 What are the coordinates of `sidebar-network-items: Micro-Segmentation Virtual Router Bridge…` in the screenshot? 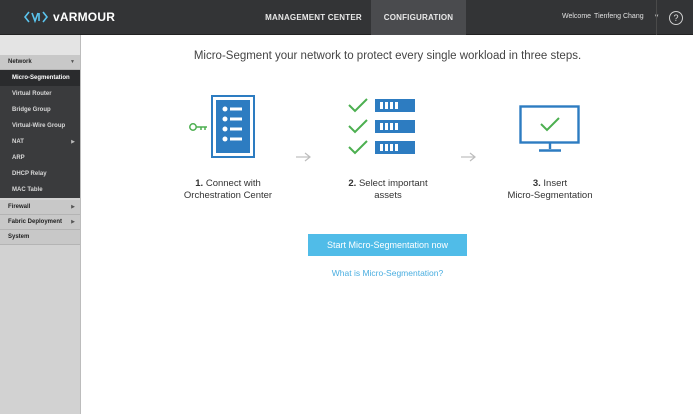 It's located at (40, 134).